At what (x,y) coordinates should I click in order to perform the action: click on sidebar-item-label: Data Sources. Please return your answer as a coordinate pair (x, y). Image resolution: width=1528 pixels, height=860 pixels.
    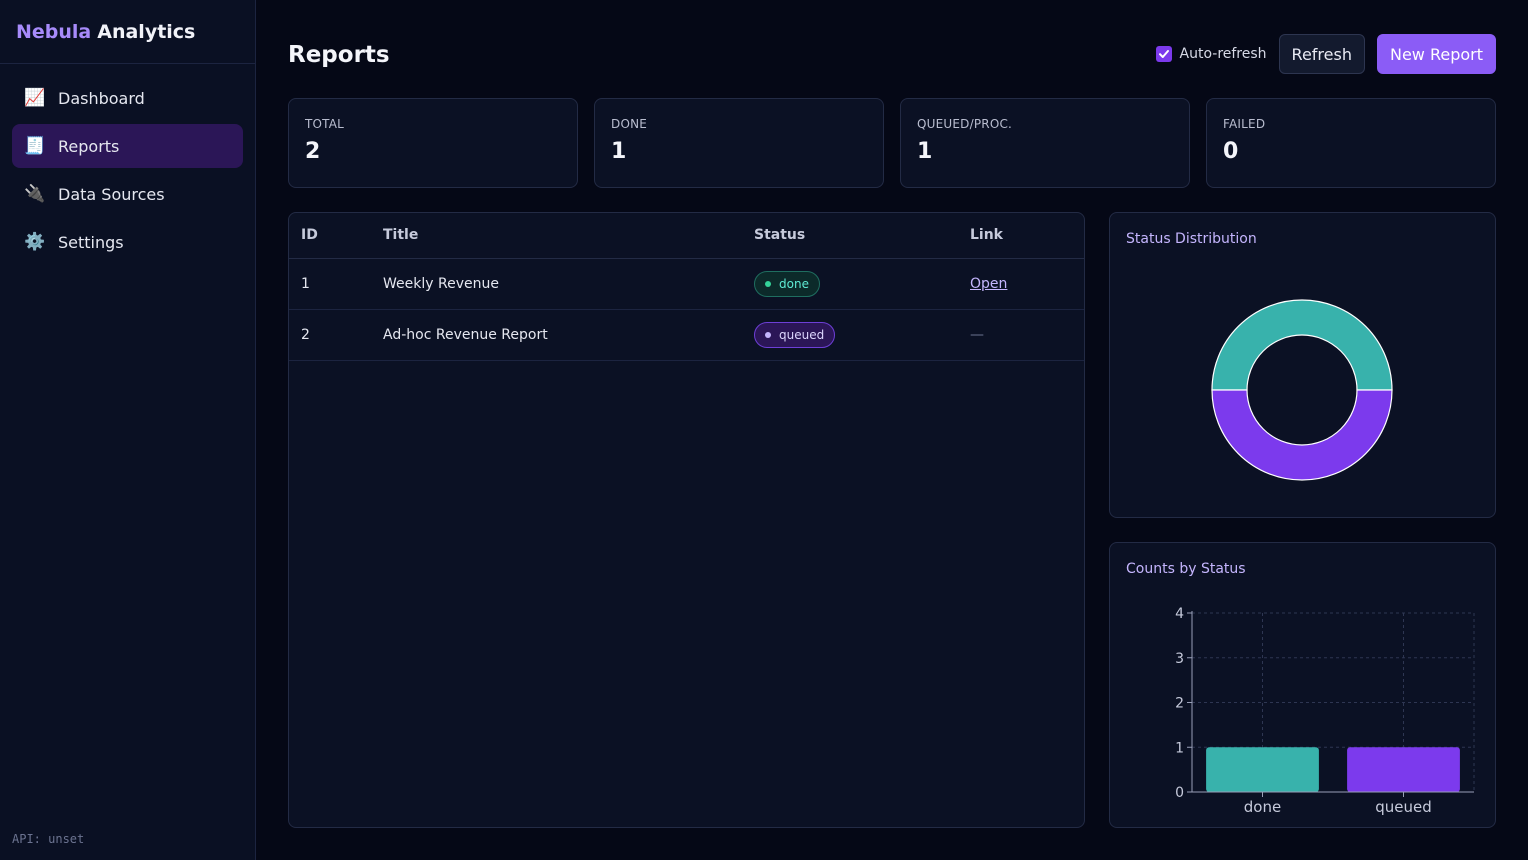
    Looking at the image, I should click on (111, 194).